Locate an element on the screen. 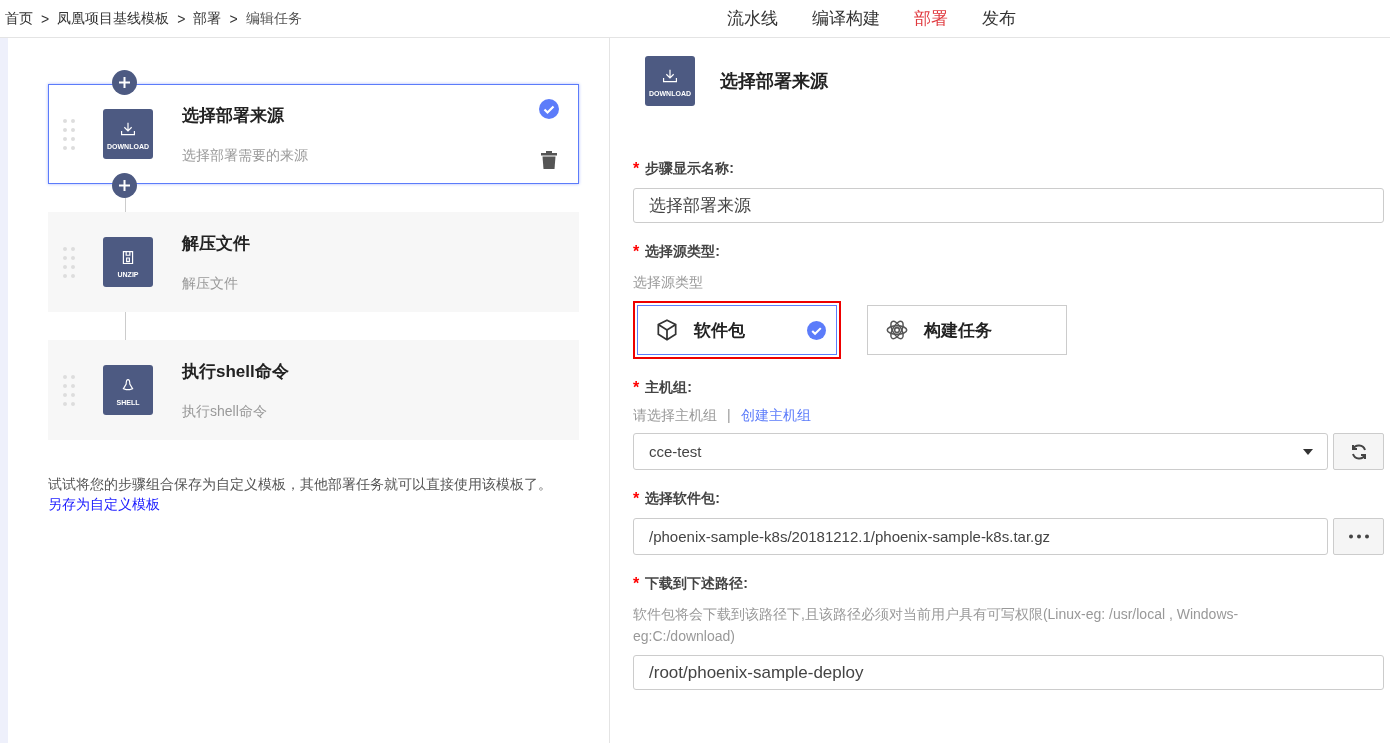 The height and width of the screenshot is (743, 1390). breadcrumb-item: 编辑任务 is located at coordinates (273, 18).